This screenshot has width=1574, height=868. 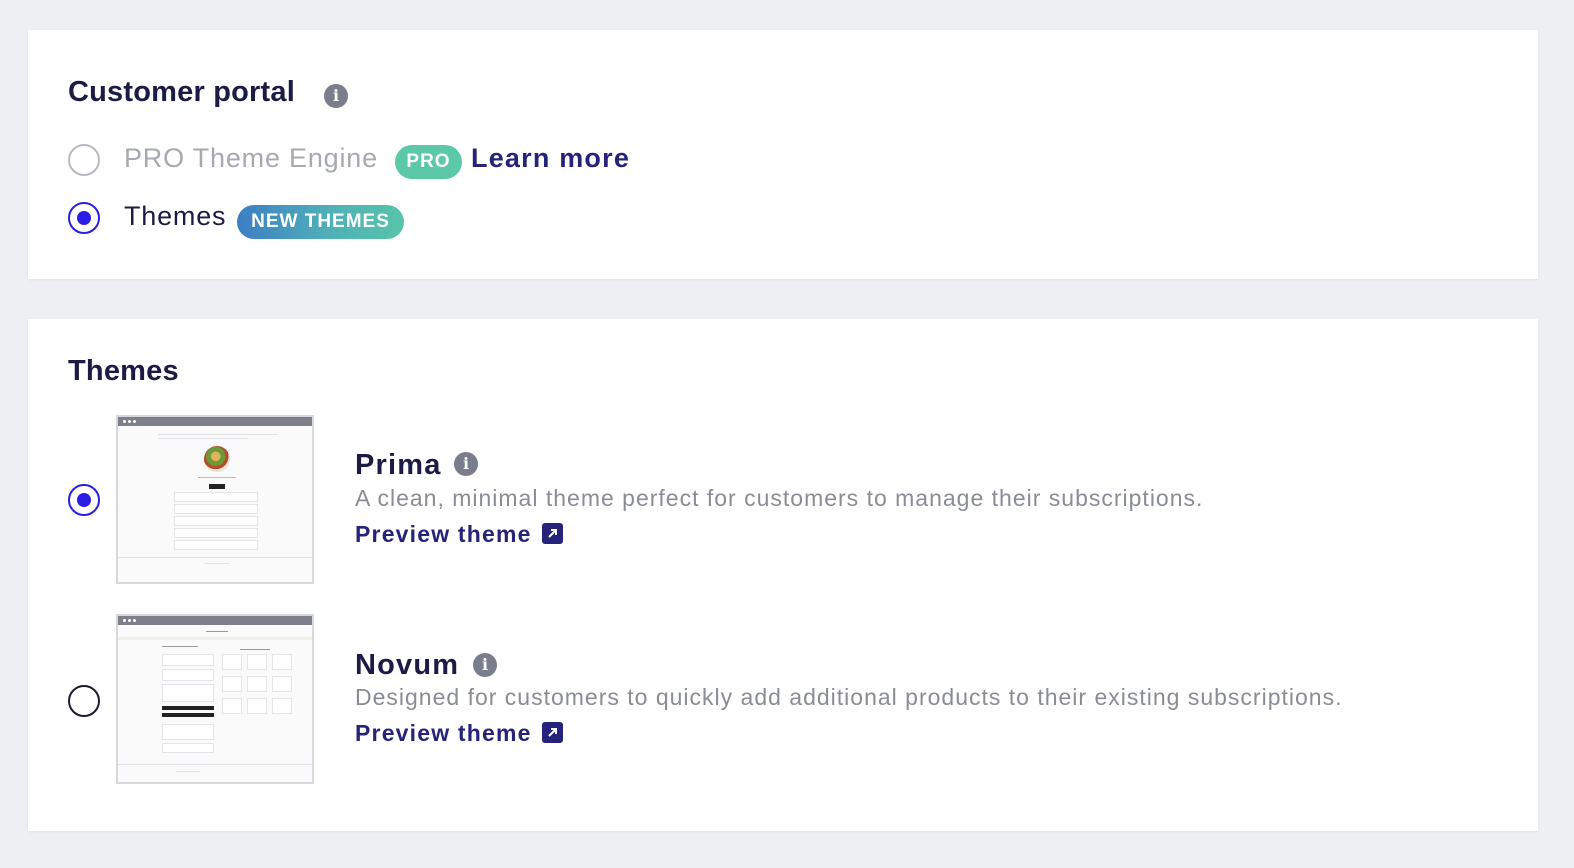 What do you see at coordinates (215, 699) in the screenshot?
I see `novum-thumbnail` at bounding box center [215, 699].